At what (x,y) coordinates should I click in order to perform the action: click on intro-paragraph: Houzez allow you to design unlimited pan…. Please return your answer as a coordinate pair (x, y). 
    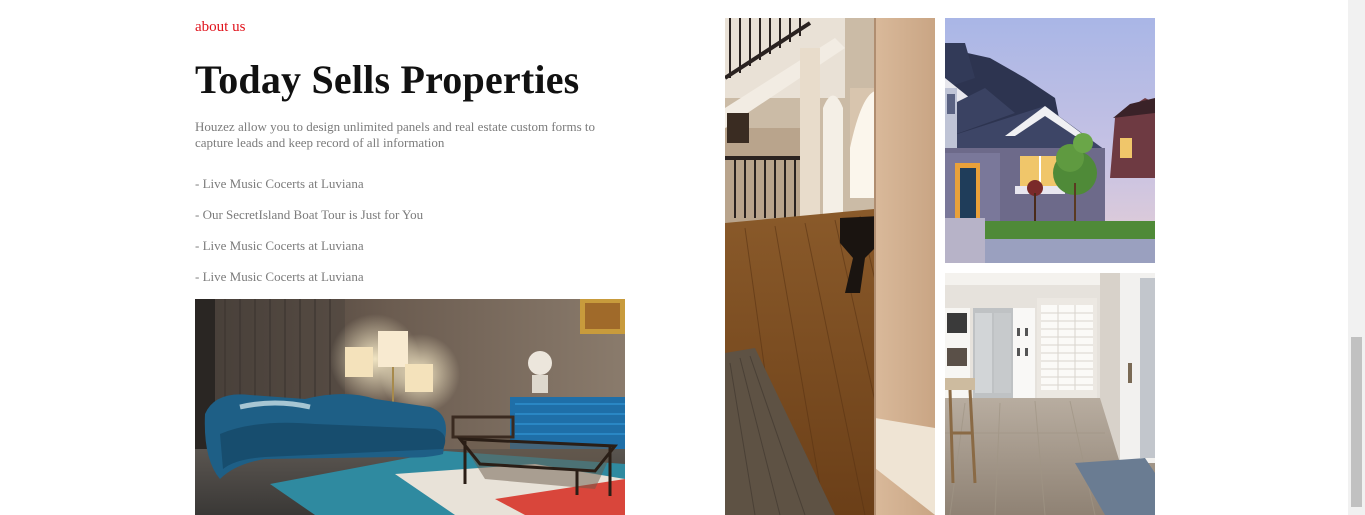
    Looking at the image, I should click on (395, 134).